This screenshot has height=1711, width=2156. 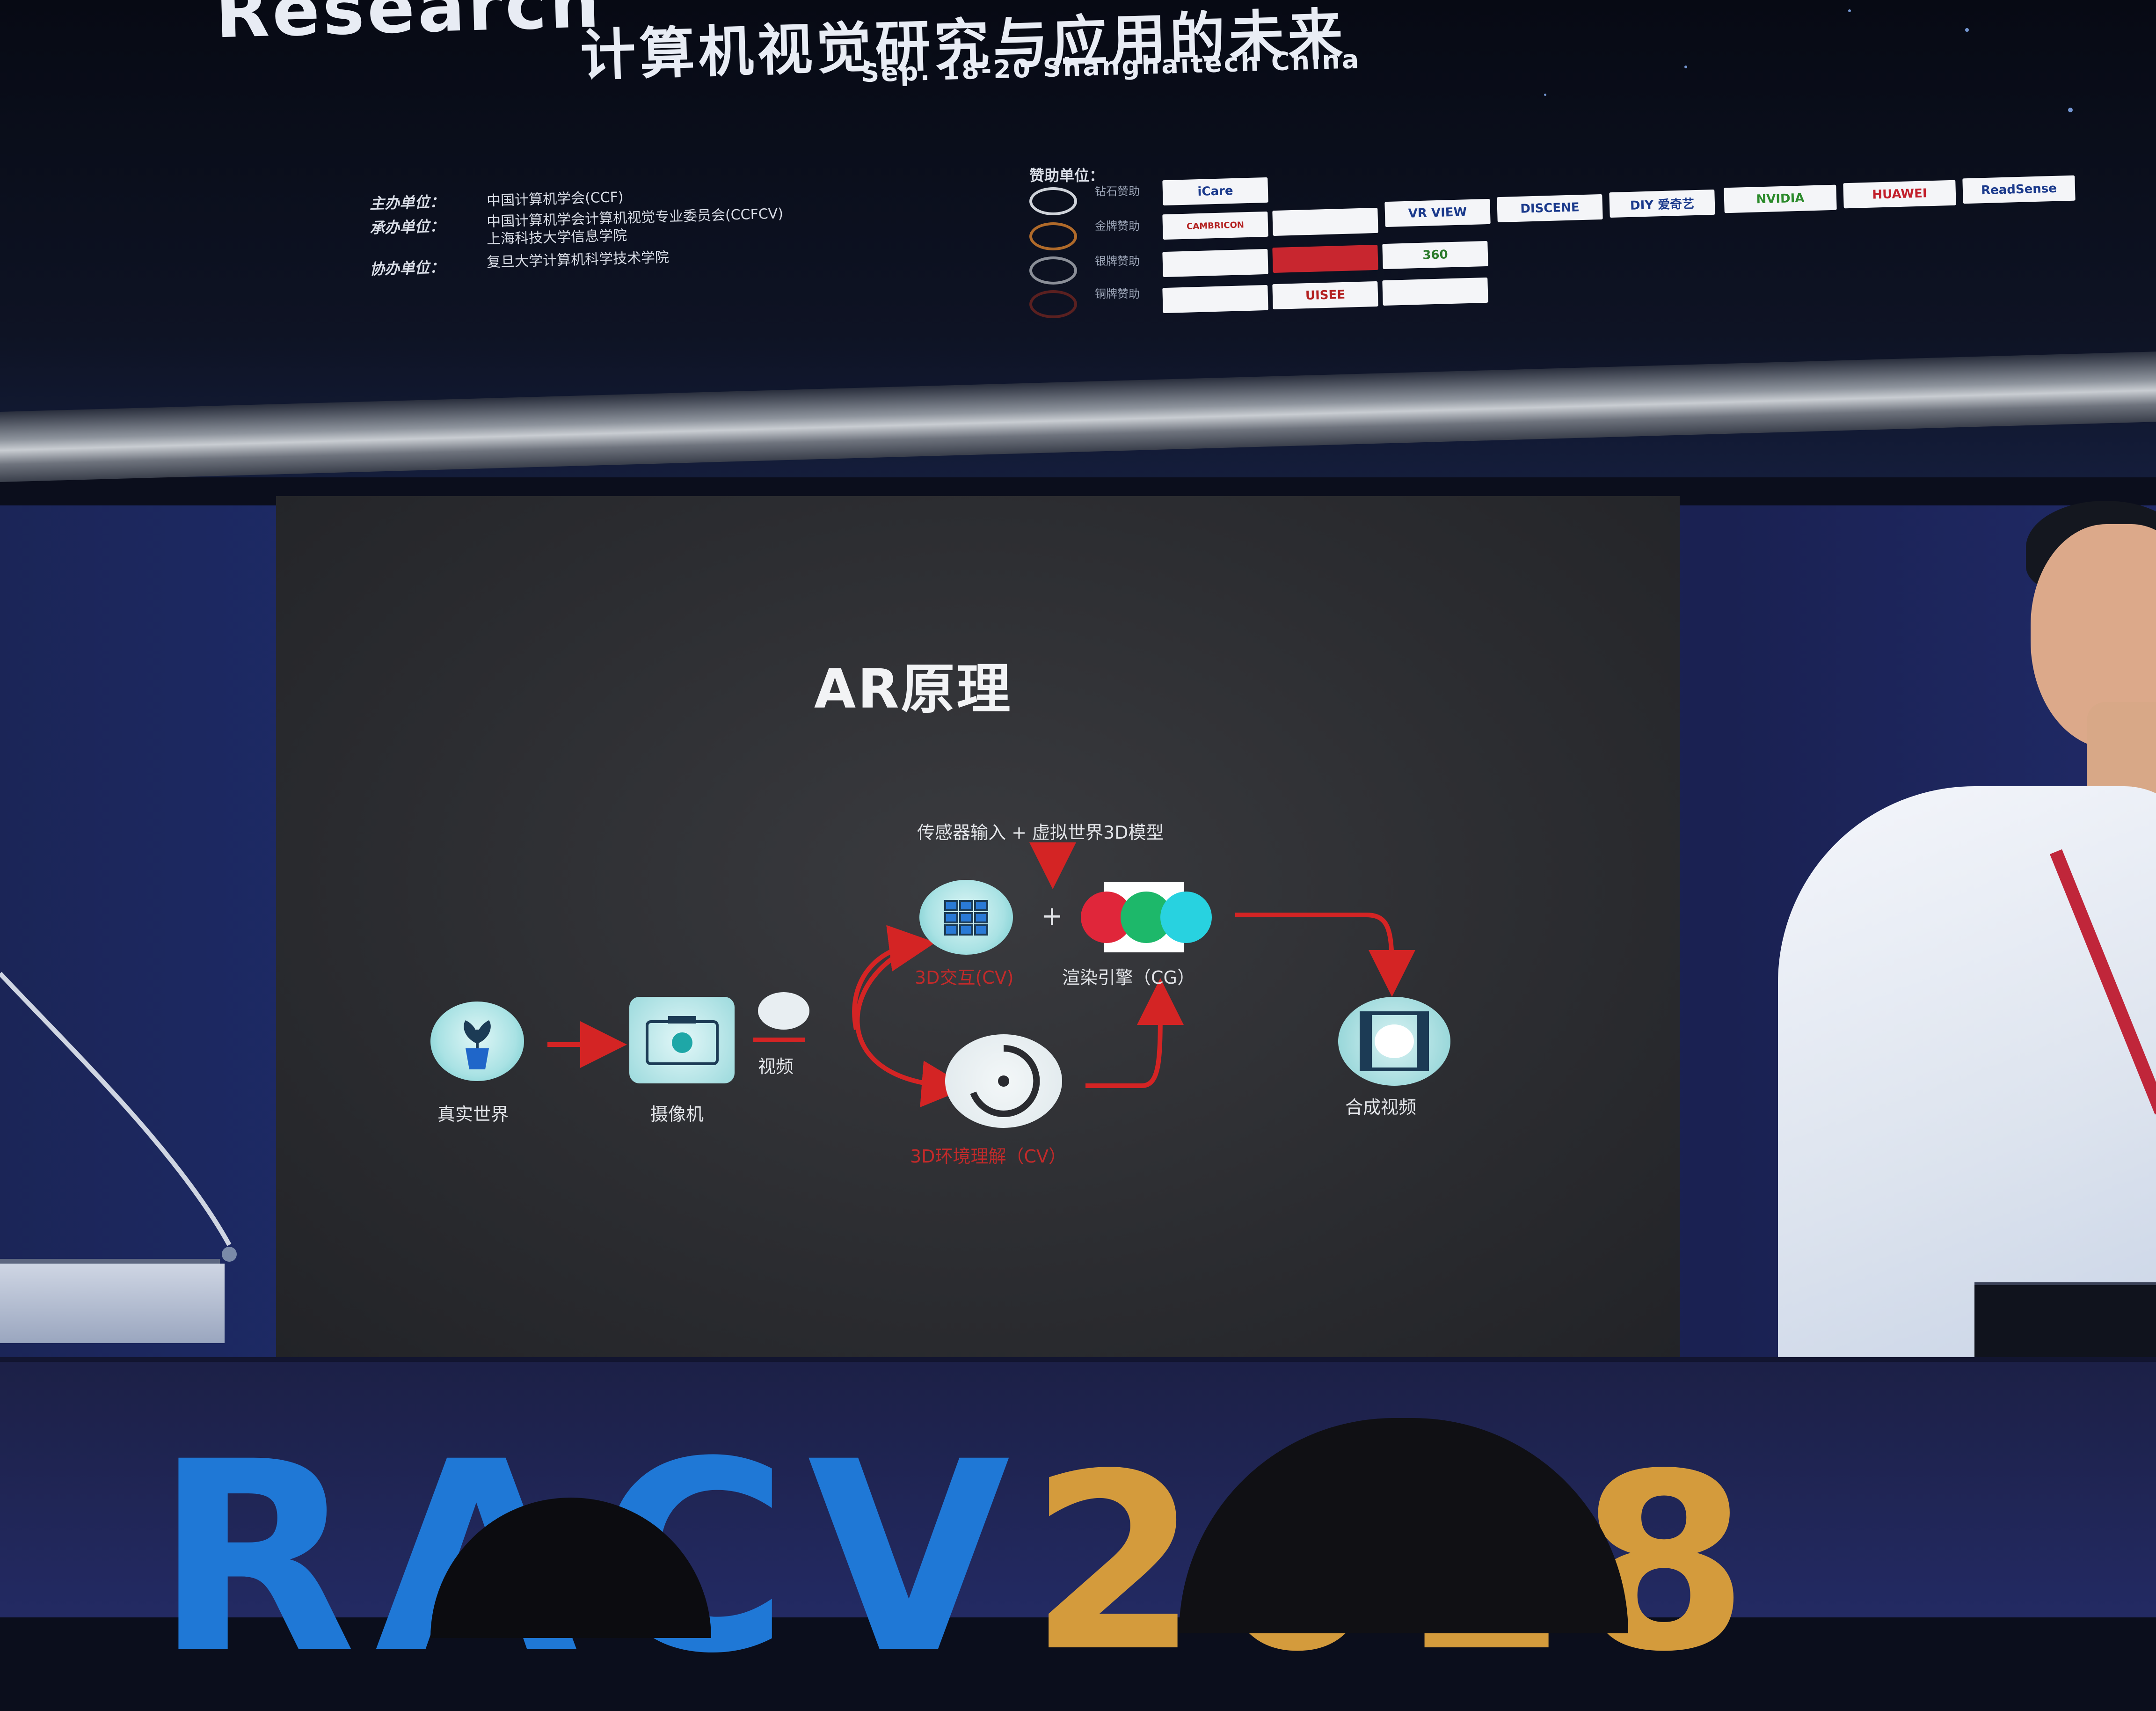 I want to click on arrow-split-interaction, so click(x=894, y=977).